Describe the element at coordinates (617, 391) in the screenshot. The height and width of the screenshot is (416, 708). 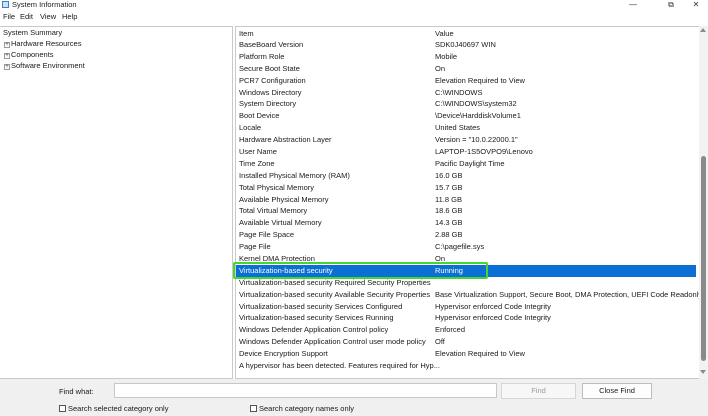
I see `close-find-button: Close Find` at that location.